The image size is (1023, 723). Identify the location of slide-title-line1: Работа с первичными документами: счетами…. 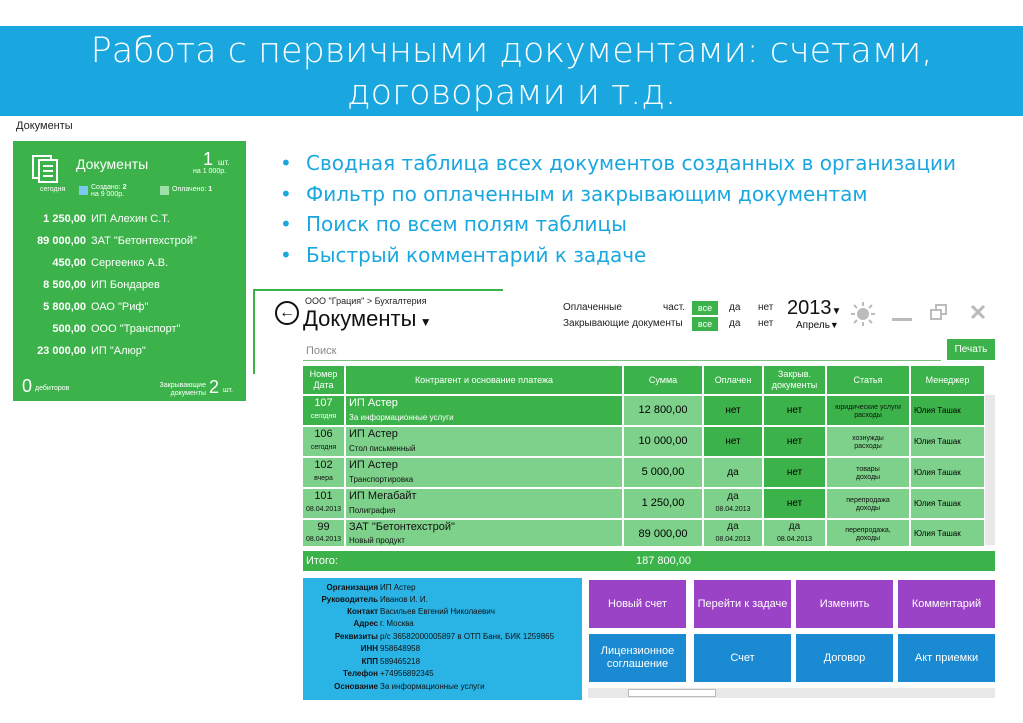
(511, 51).